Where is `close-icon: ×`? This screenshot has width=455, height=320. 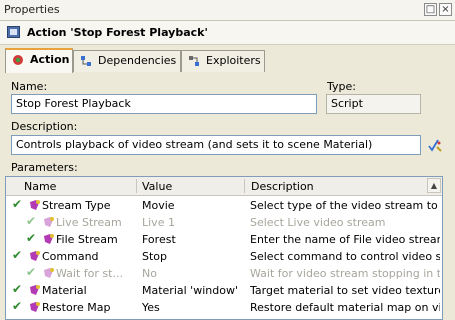 close-icon: × is located at coordinates (445, 9).